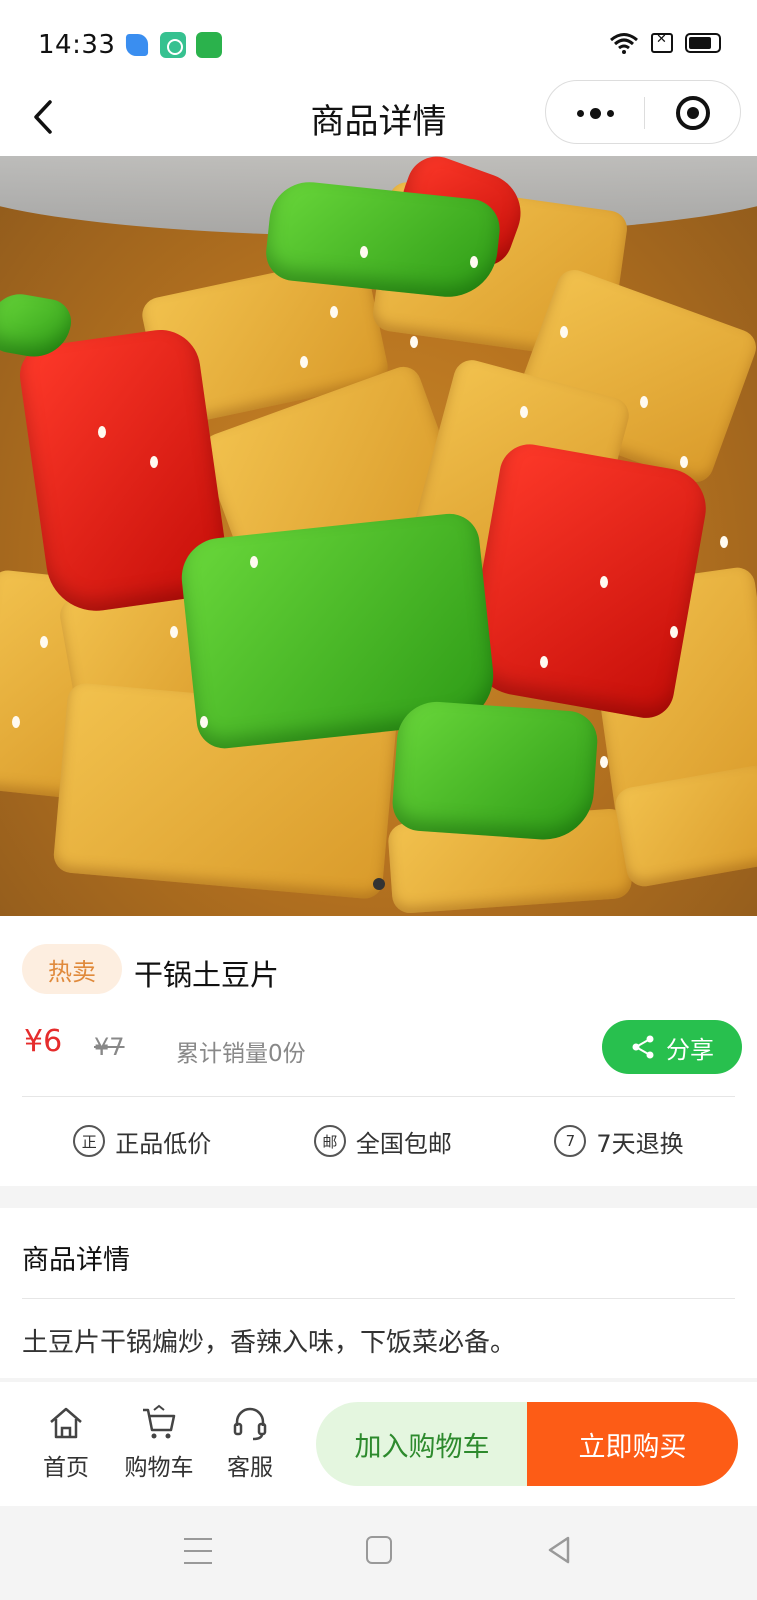 The image size is (757, 1600). I want to click on guarantee-list: 正 正品低价 邮 全国包邮 7 7天退换, so click(378, 1141).